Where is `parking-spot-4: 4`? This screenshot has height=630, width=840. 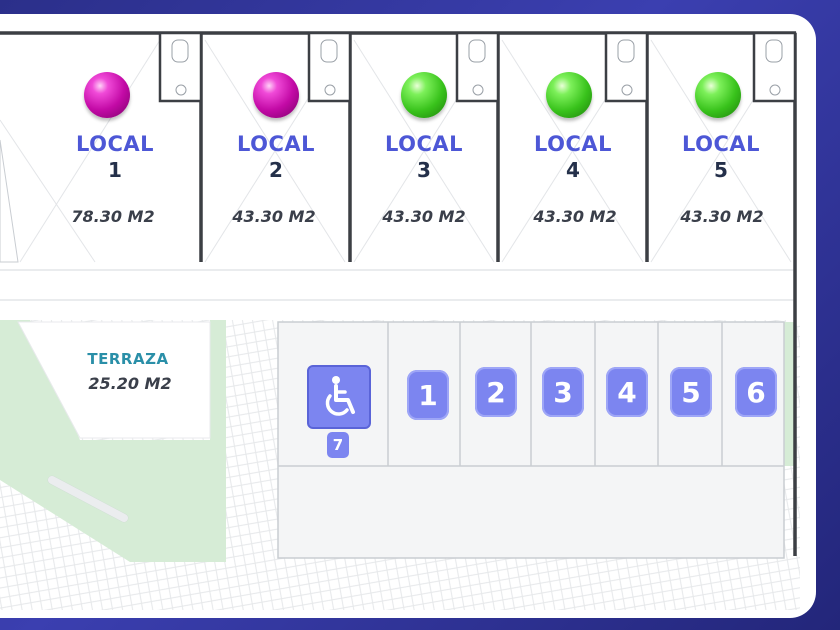 parking-spot-4: 4 is located at coordinates (627, 392).